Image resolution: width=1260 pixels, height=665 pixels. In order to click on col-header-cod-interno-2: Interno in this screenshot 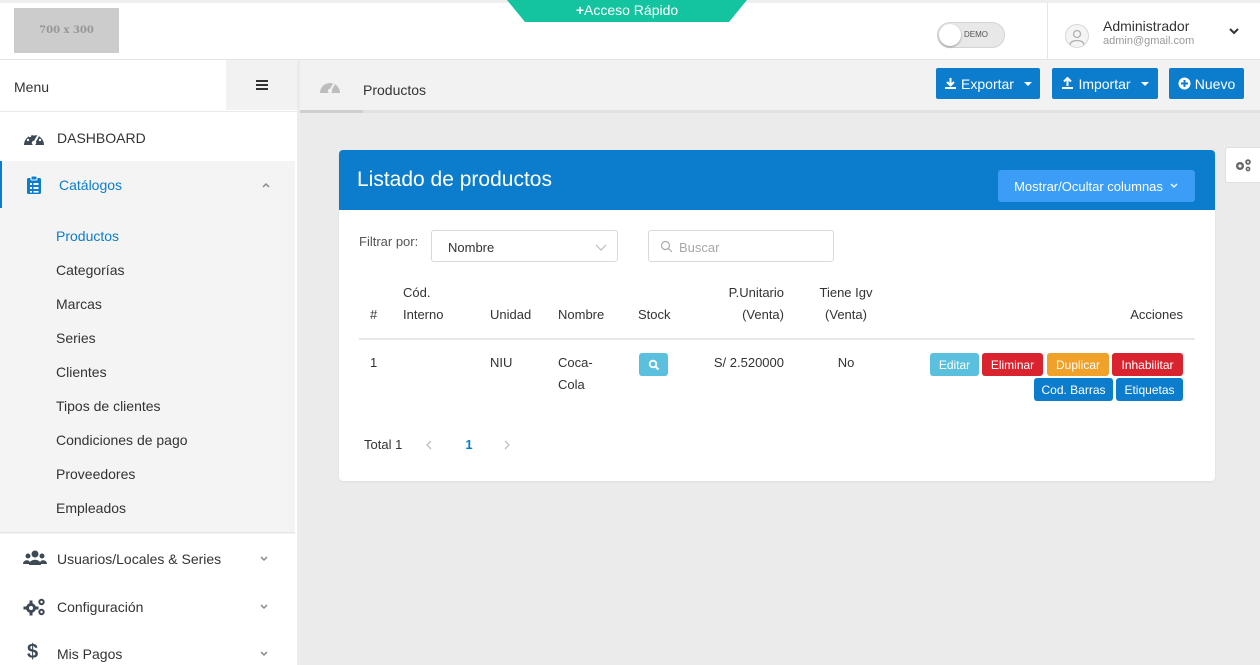, I will do `click(423, 314)`.